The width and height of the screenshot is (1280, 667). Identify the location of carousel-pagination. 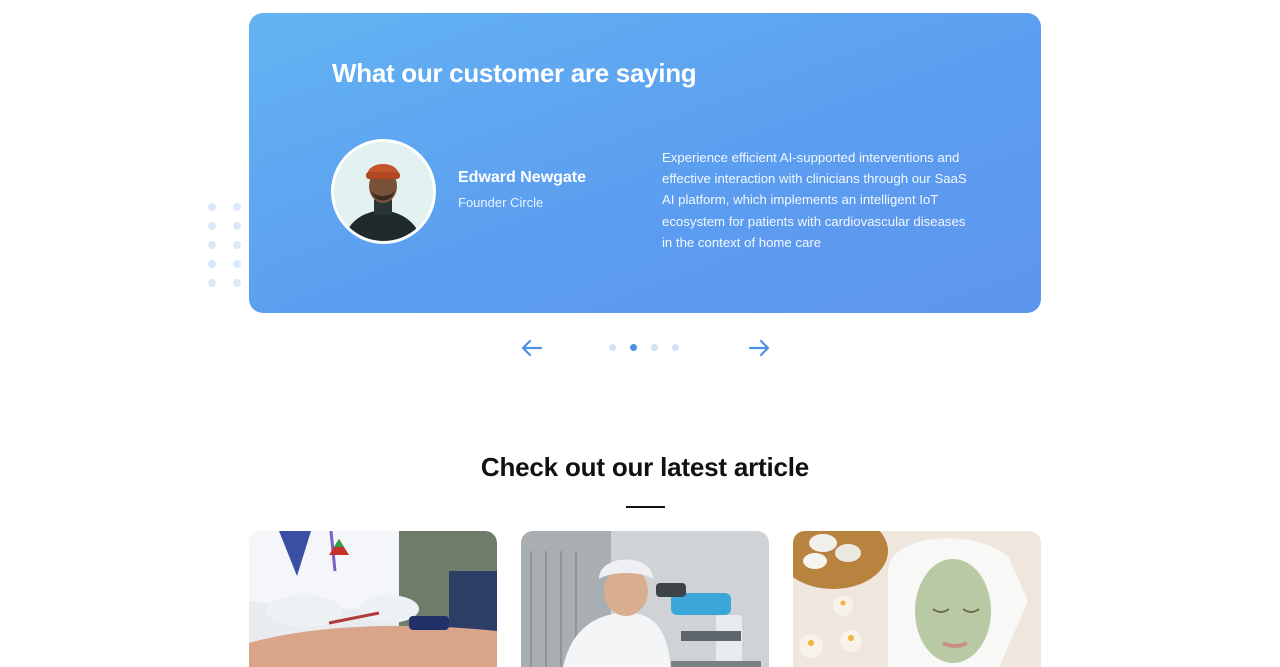
(644, 347).